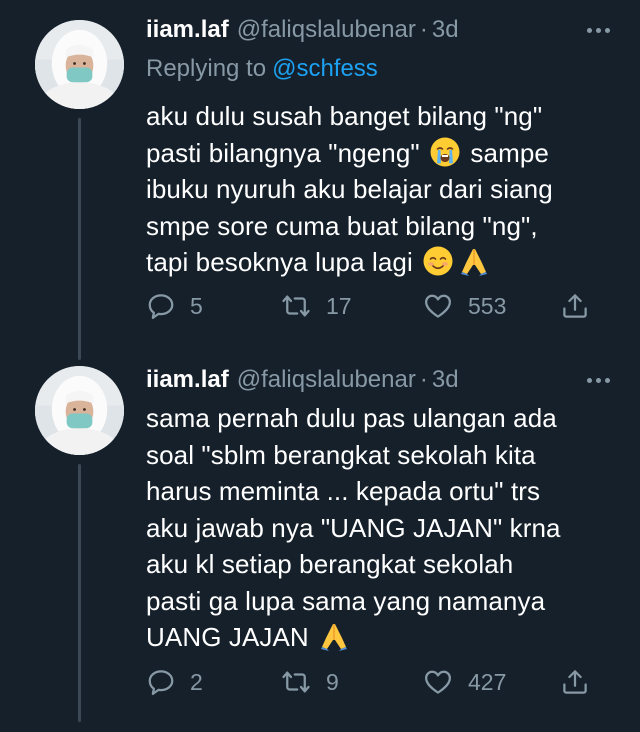 This screenshot has width=640, height=732. I want to click on action-bar: 5 17 553, so click(378, 306).